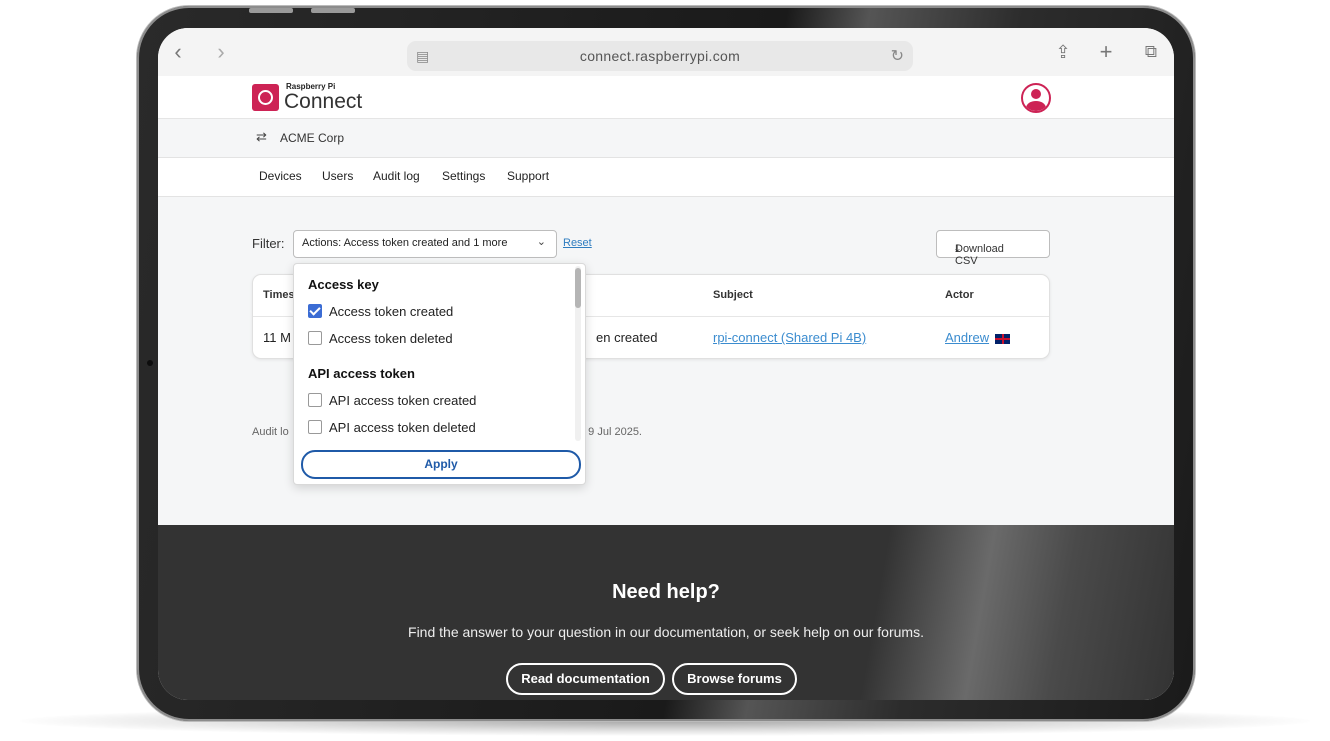 Image resolution: width=1330 pixels, height=741 pixels. I want to click on new-tab-icon: +, so click(1106, 52).